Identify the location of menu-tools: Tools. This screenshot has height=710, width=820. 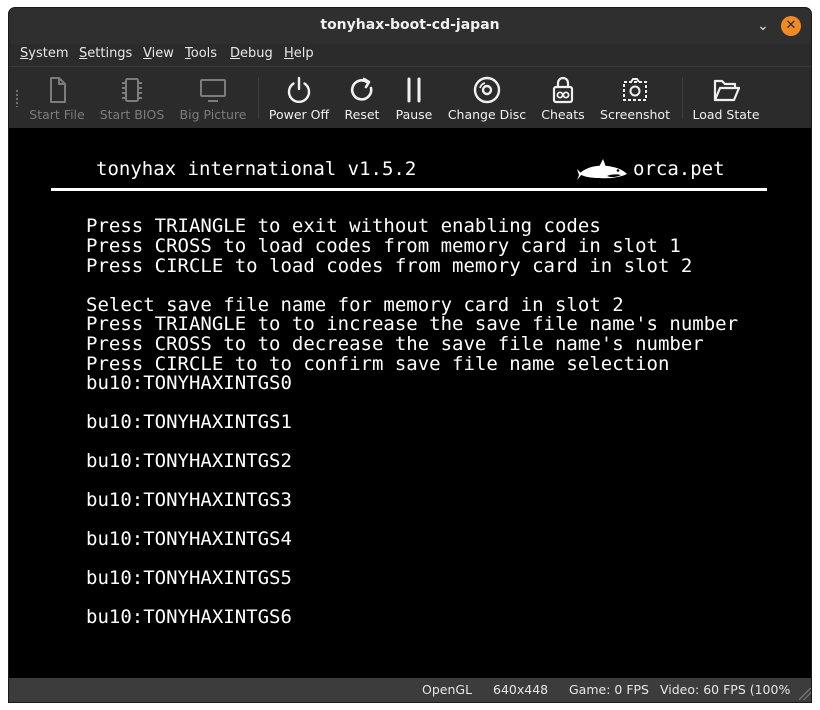
(201, 53).